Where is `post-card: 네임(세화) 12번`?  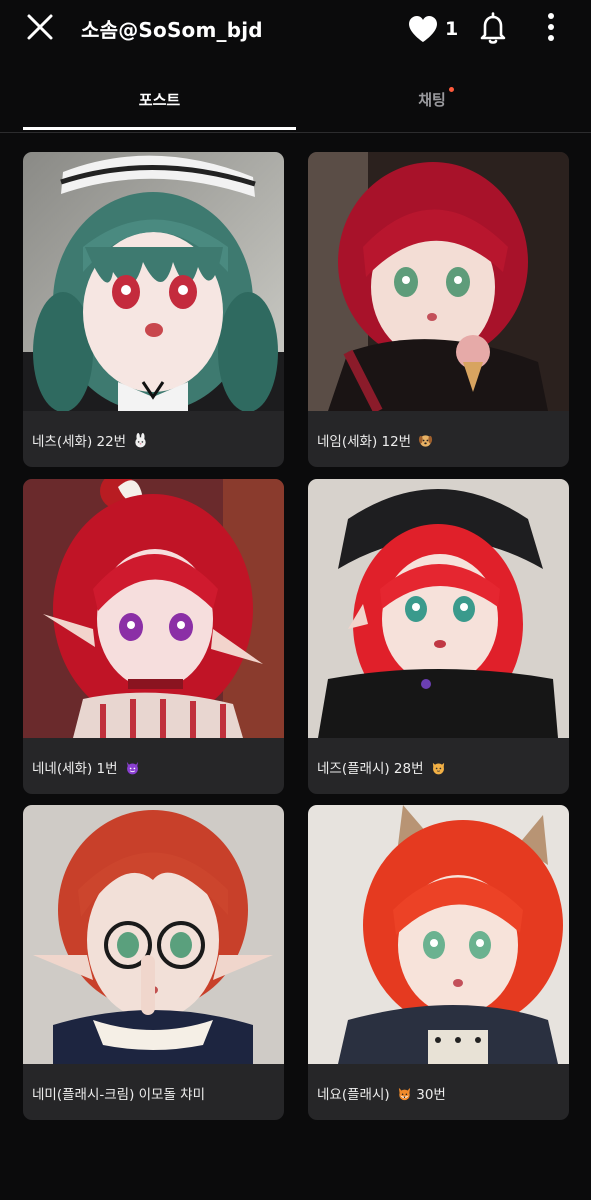
post-card: 네임(세화) 12번 is located at coordinates (438, 309).